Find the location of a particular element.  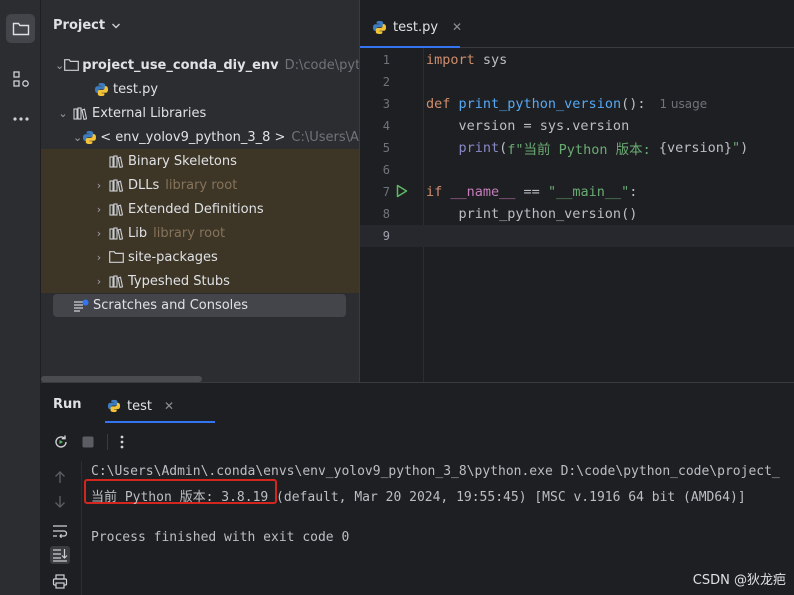

tree-item-label: Extended Definitions is located at coordinates (196, 209).